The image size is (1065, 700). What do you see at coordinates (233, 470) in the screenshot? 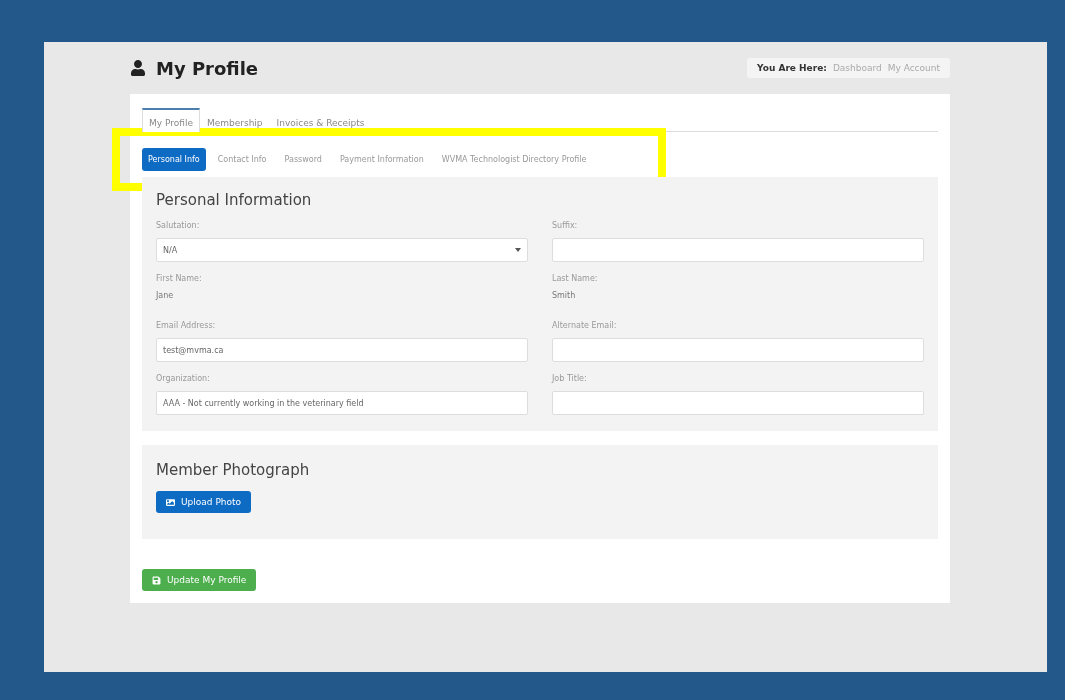
I see `section-title: Member Photograph` at bounding box center [233, 470].